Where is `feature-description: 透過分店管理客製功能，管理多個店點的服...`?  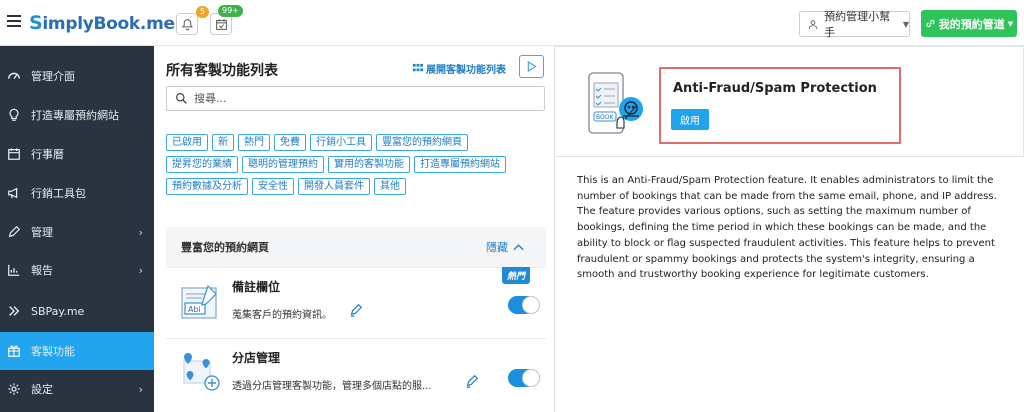
feature-description: 透過分店管理客製功能，管理多個店點的服... is located at coordinates (332, 386).